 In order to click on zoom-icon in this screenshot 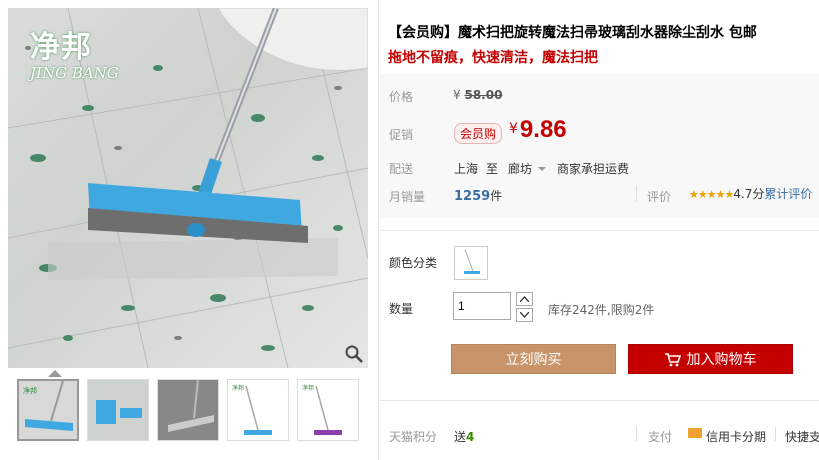, I will do `click(354, 354)`.